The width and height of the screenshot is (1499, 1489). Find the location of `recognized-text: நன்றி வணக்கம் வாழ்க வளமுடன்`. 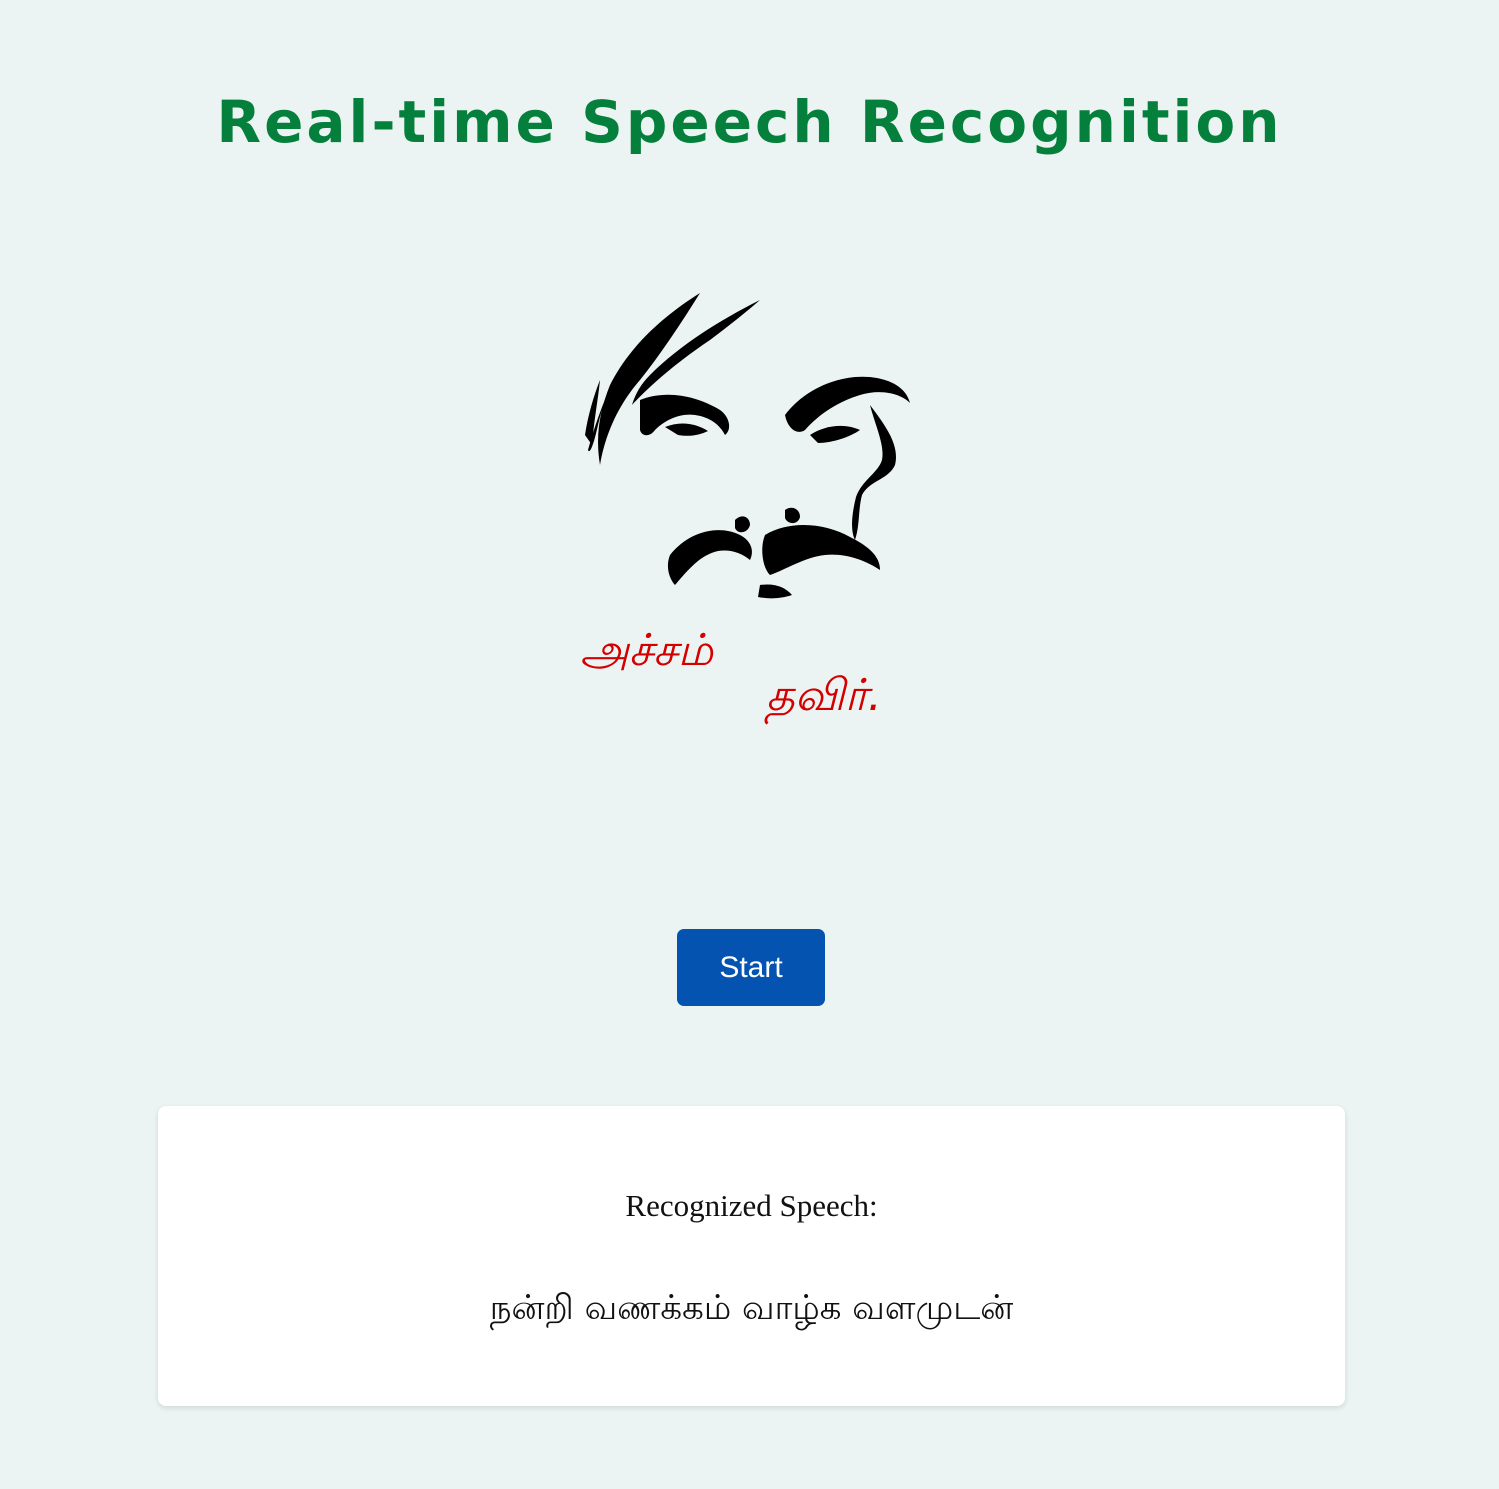

recognized-text: நன்றி வணக்கம் வாழ்க வளமுடன் is located at coordinates (751, 1308).